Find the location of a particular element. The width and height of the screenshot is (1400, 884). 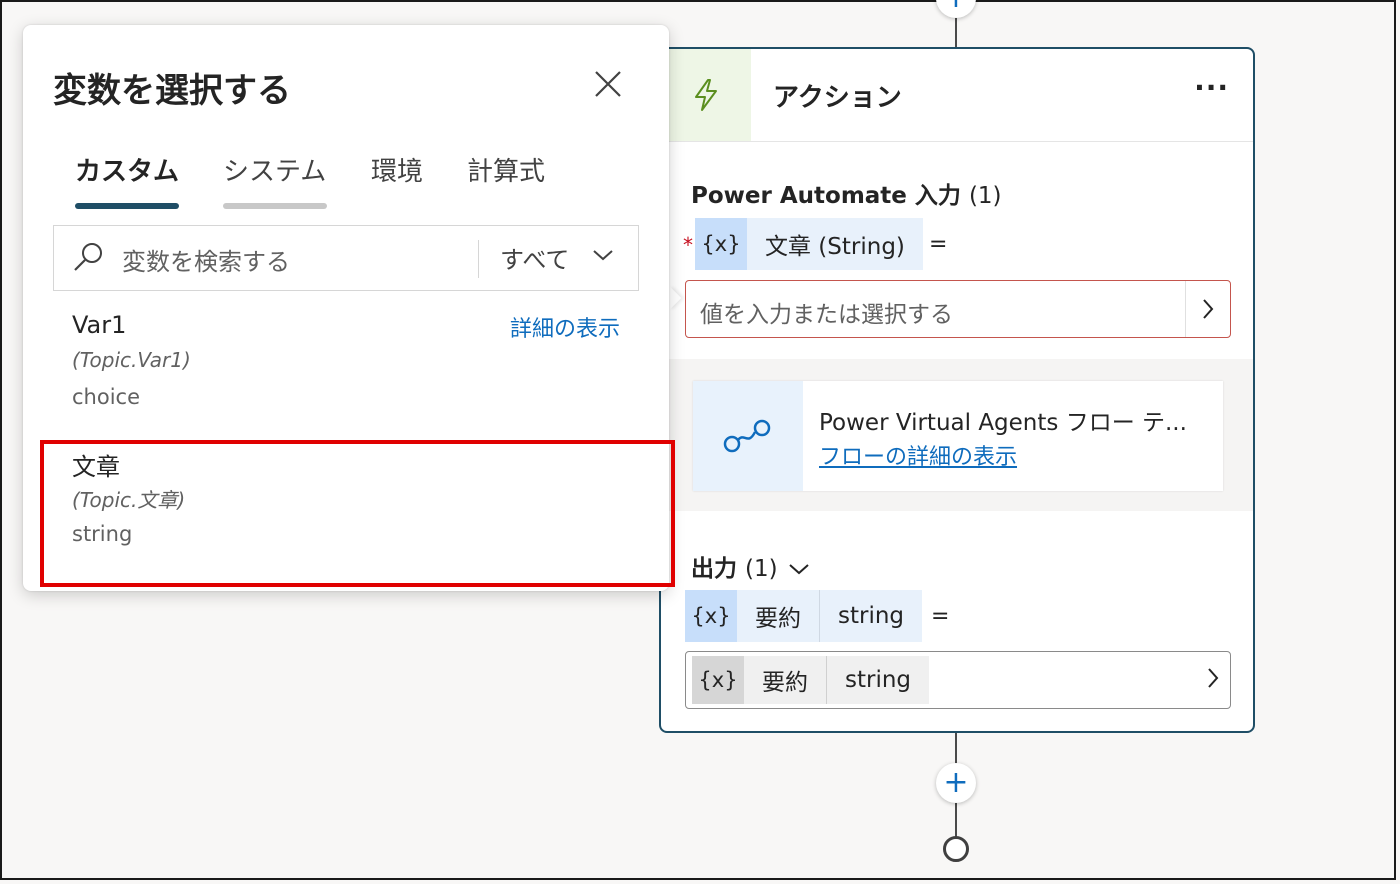

lightning-icon is located at coordinates (706, 95).